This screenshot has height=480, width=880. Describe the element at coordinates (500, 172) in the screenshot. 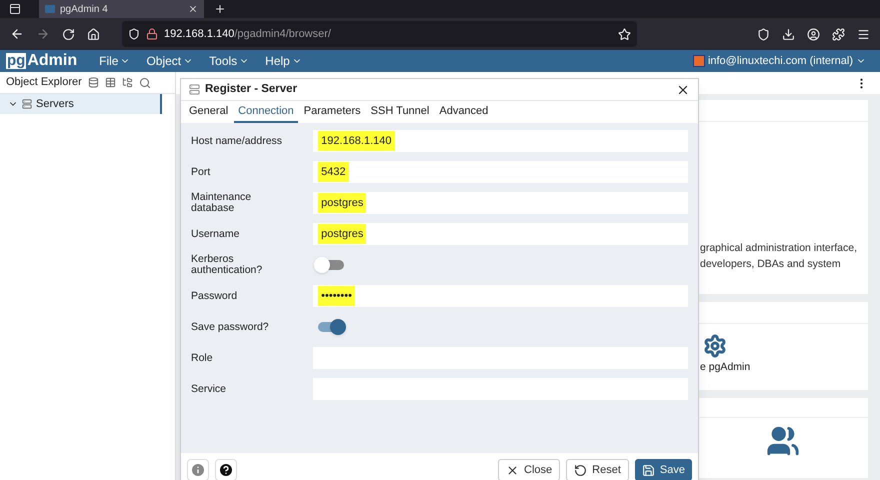

I see `input-field: 5432` at that location.